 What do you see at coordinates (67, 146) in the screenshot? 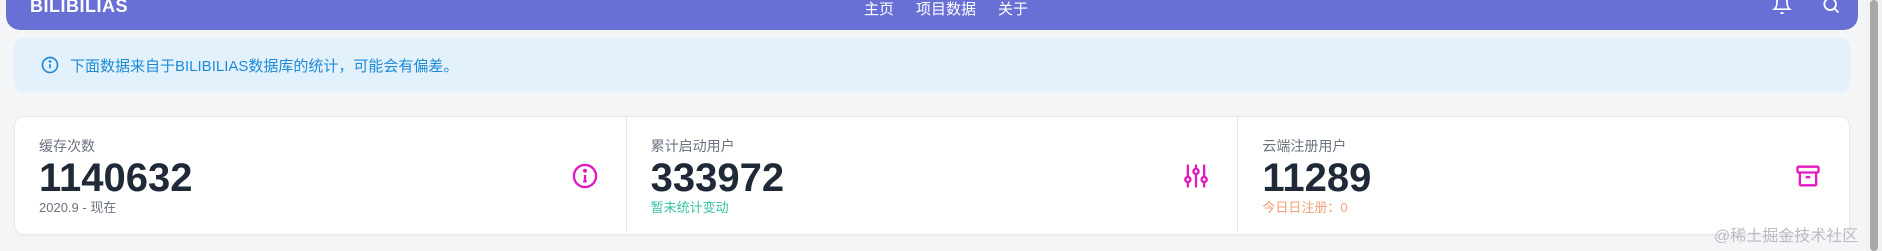
I see `stat-title: 缓存次数` at bounding box center [67, 146].